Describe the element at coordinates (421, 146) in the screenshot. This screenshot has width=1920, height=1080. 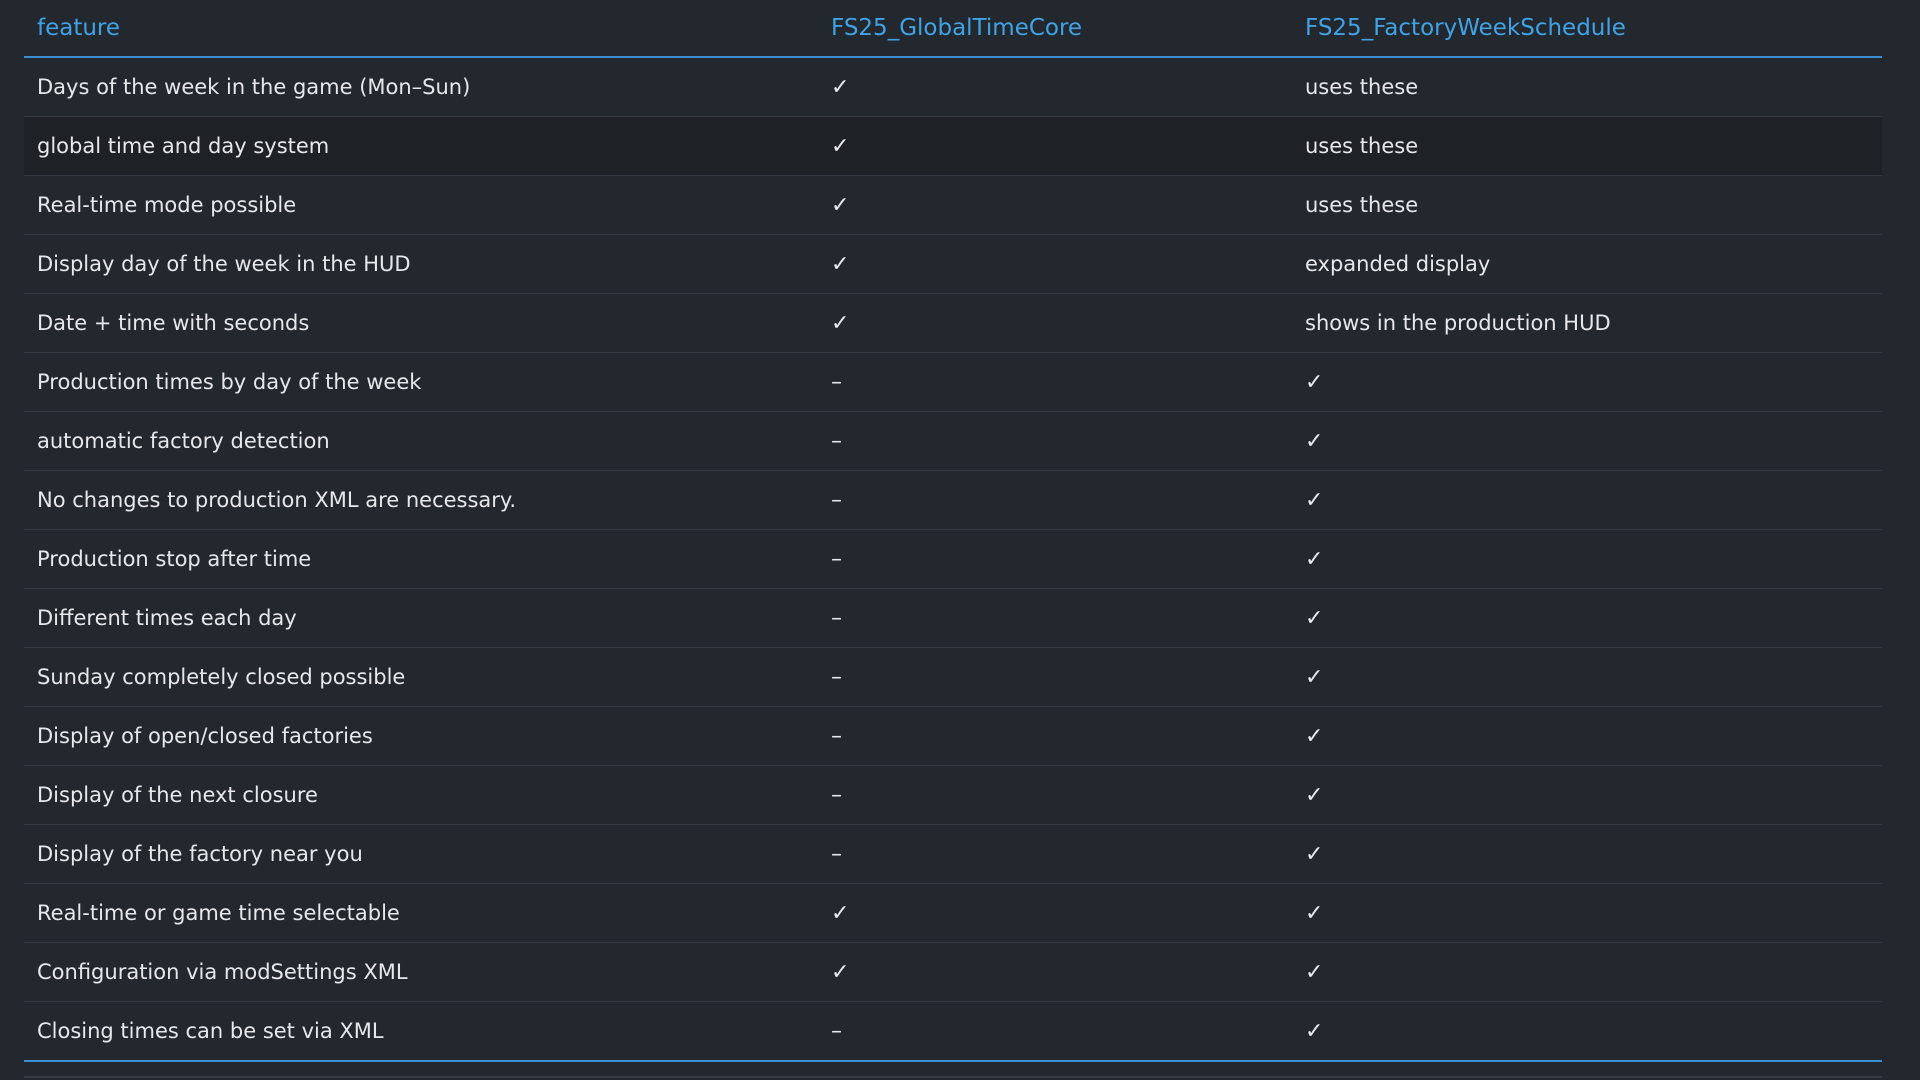
I see `feature-cell: global time and day system` at that location.